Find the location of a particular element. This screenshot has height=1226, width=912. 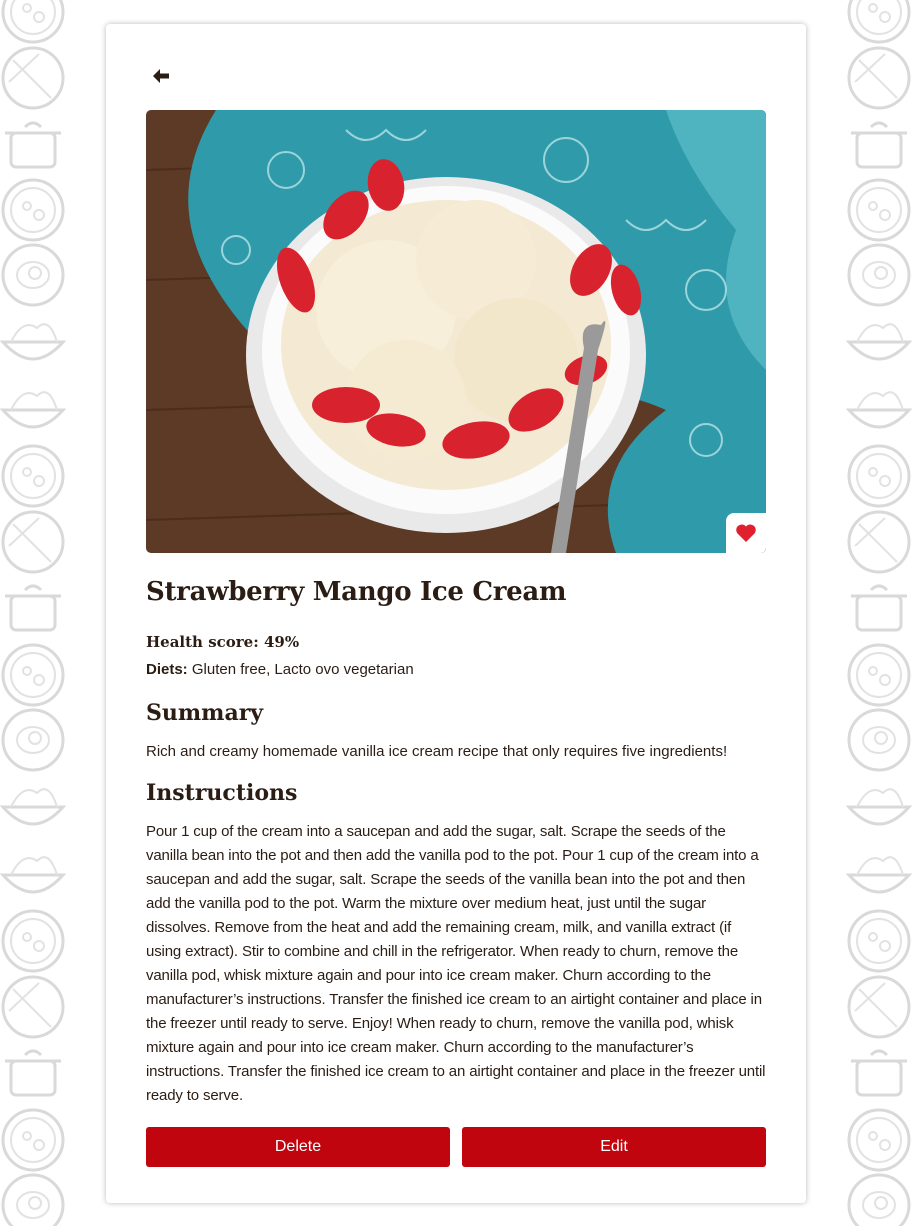

health-score: Health score: 49% is located at coordinates (222, 642).